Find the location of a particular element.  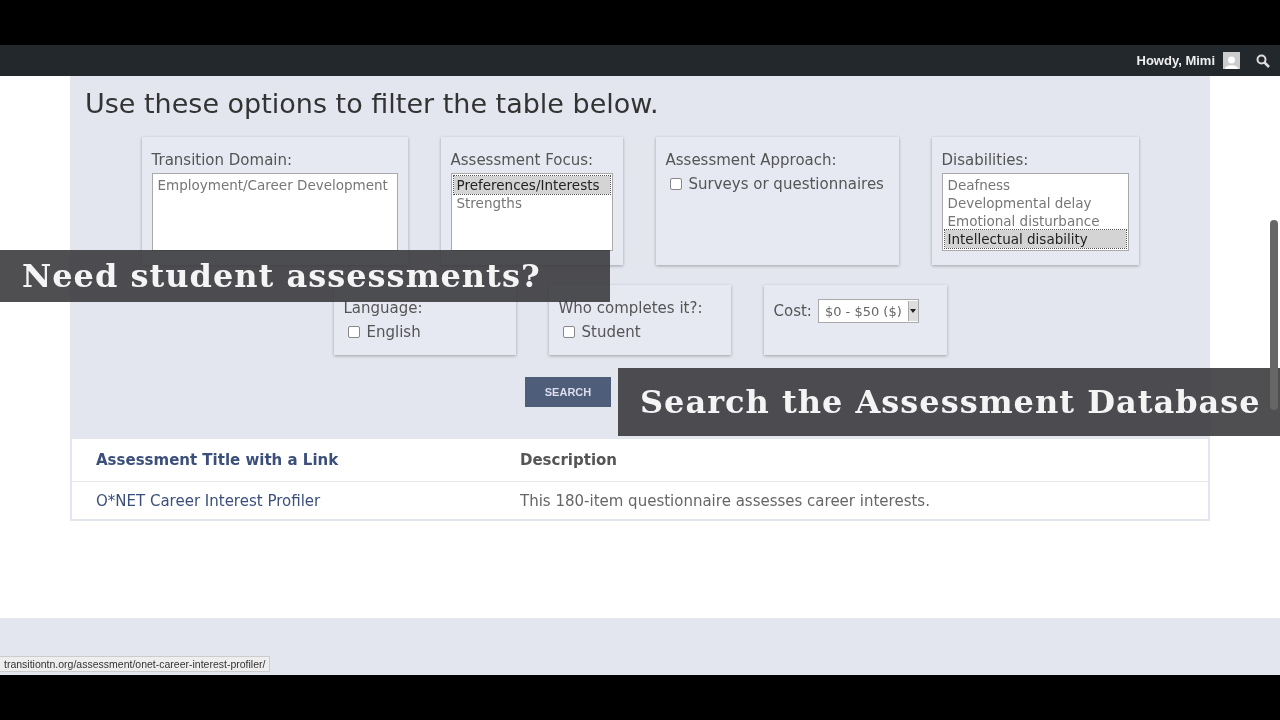

list-option: Deafness is located at coordinates (1035, 185).